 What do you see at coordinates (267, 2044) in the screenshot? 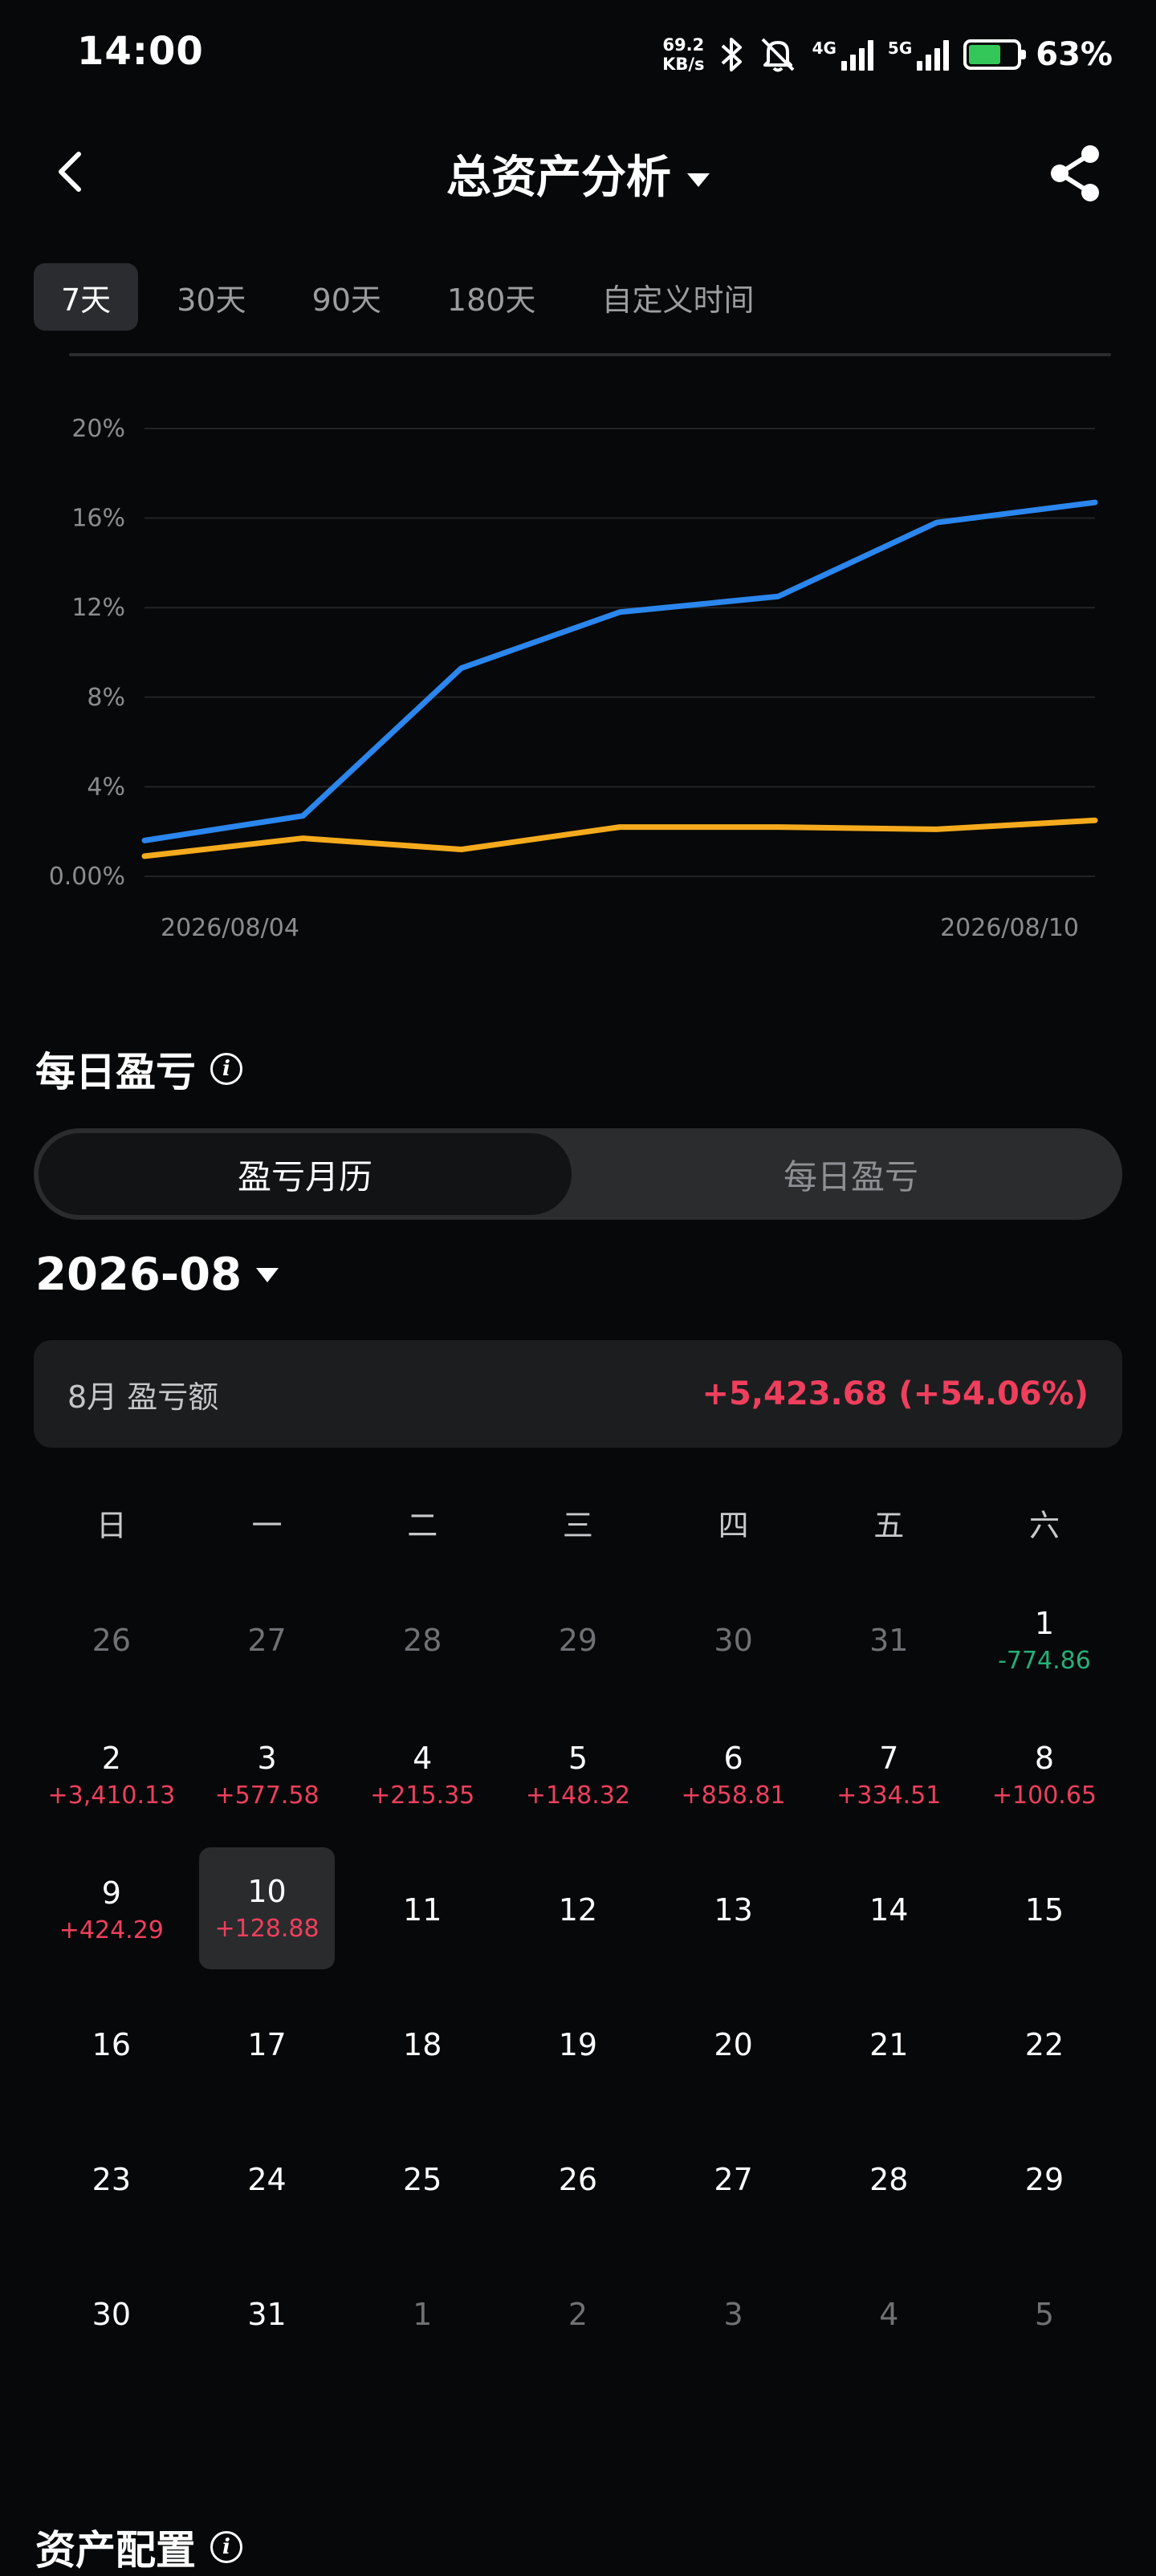
I see `calendar-day: 17` at bounding box center [267, 2044].